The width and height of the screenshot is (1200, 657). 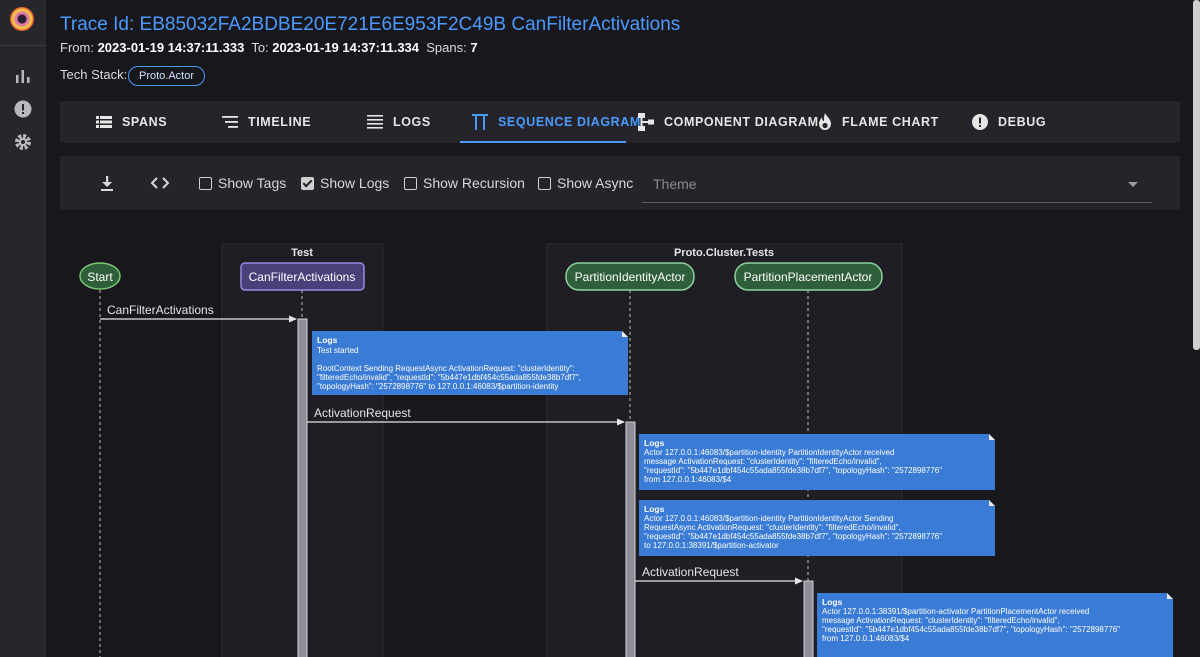 What do you see at coordinates (375, 122) in the screenshot?
I see `logs-icon` at bounding box center [375, 122].